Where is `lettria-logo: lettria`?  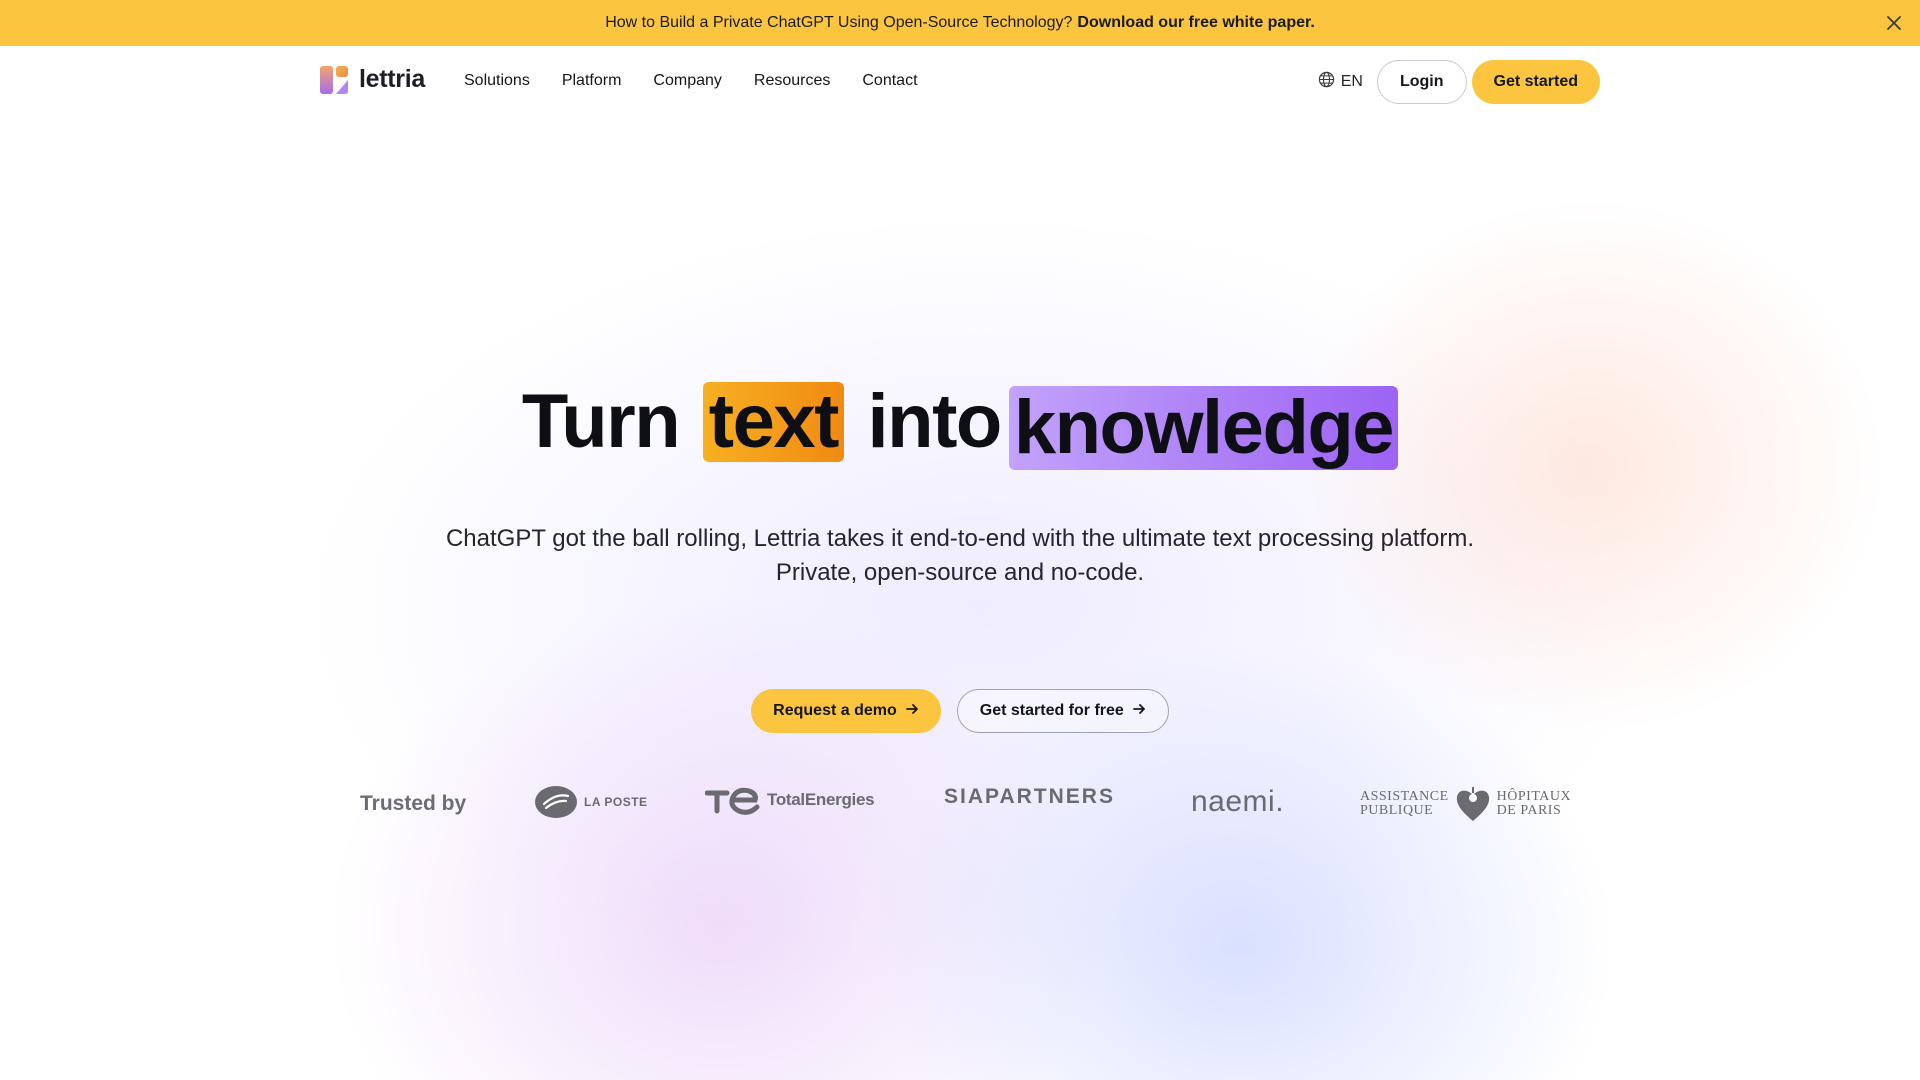 lettria-logo: lettria is located at coordinates (372, 79).